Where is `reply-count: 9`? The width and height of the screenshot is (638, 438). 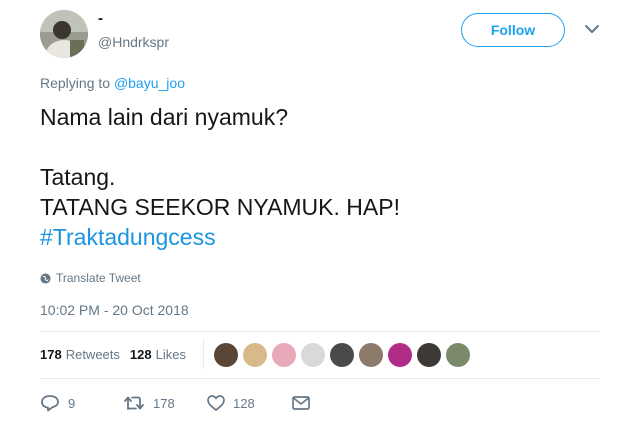
reply-count: 9 is located at coordinates (72, 403).